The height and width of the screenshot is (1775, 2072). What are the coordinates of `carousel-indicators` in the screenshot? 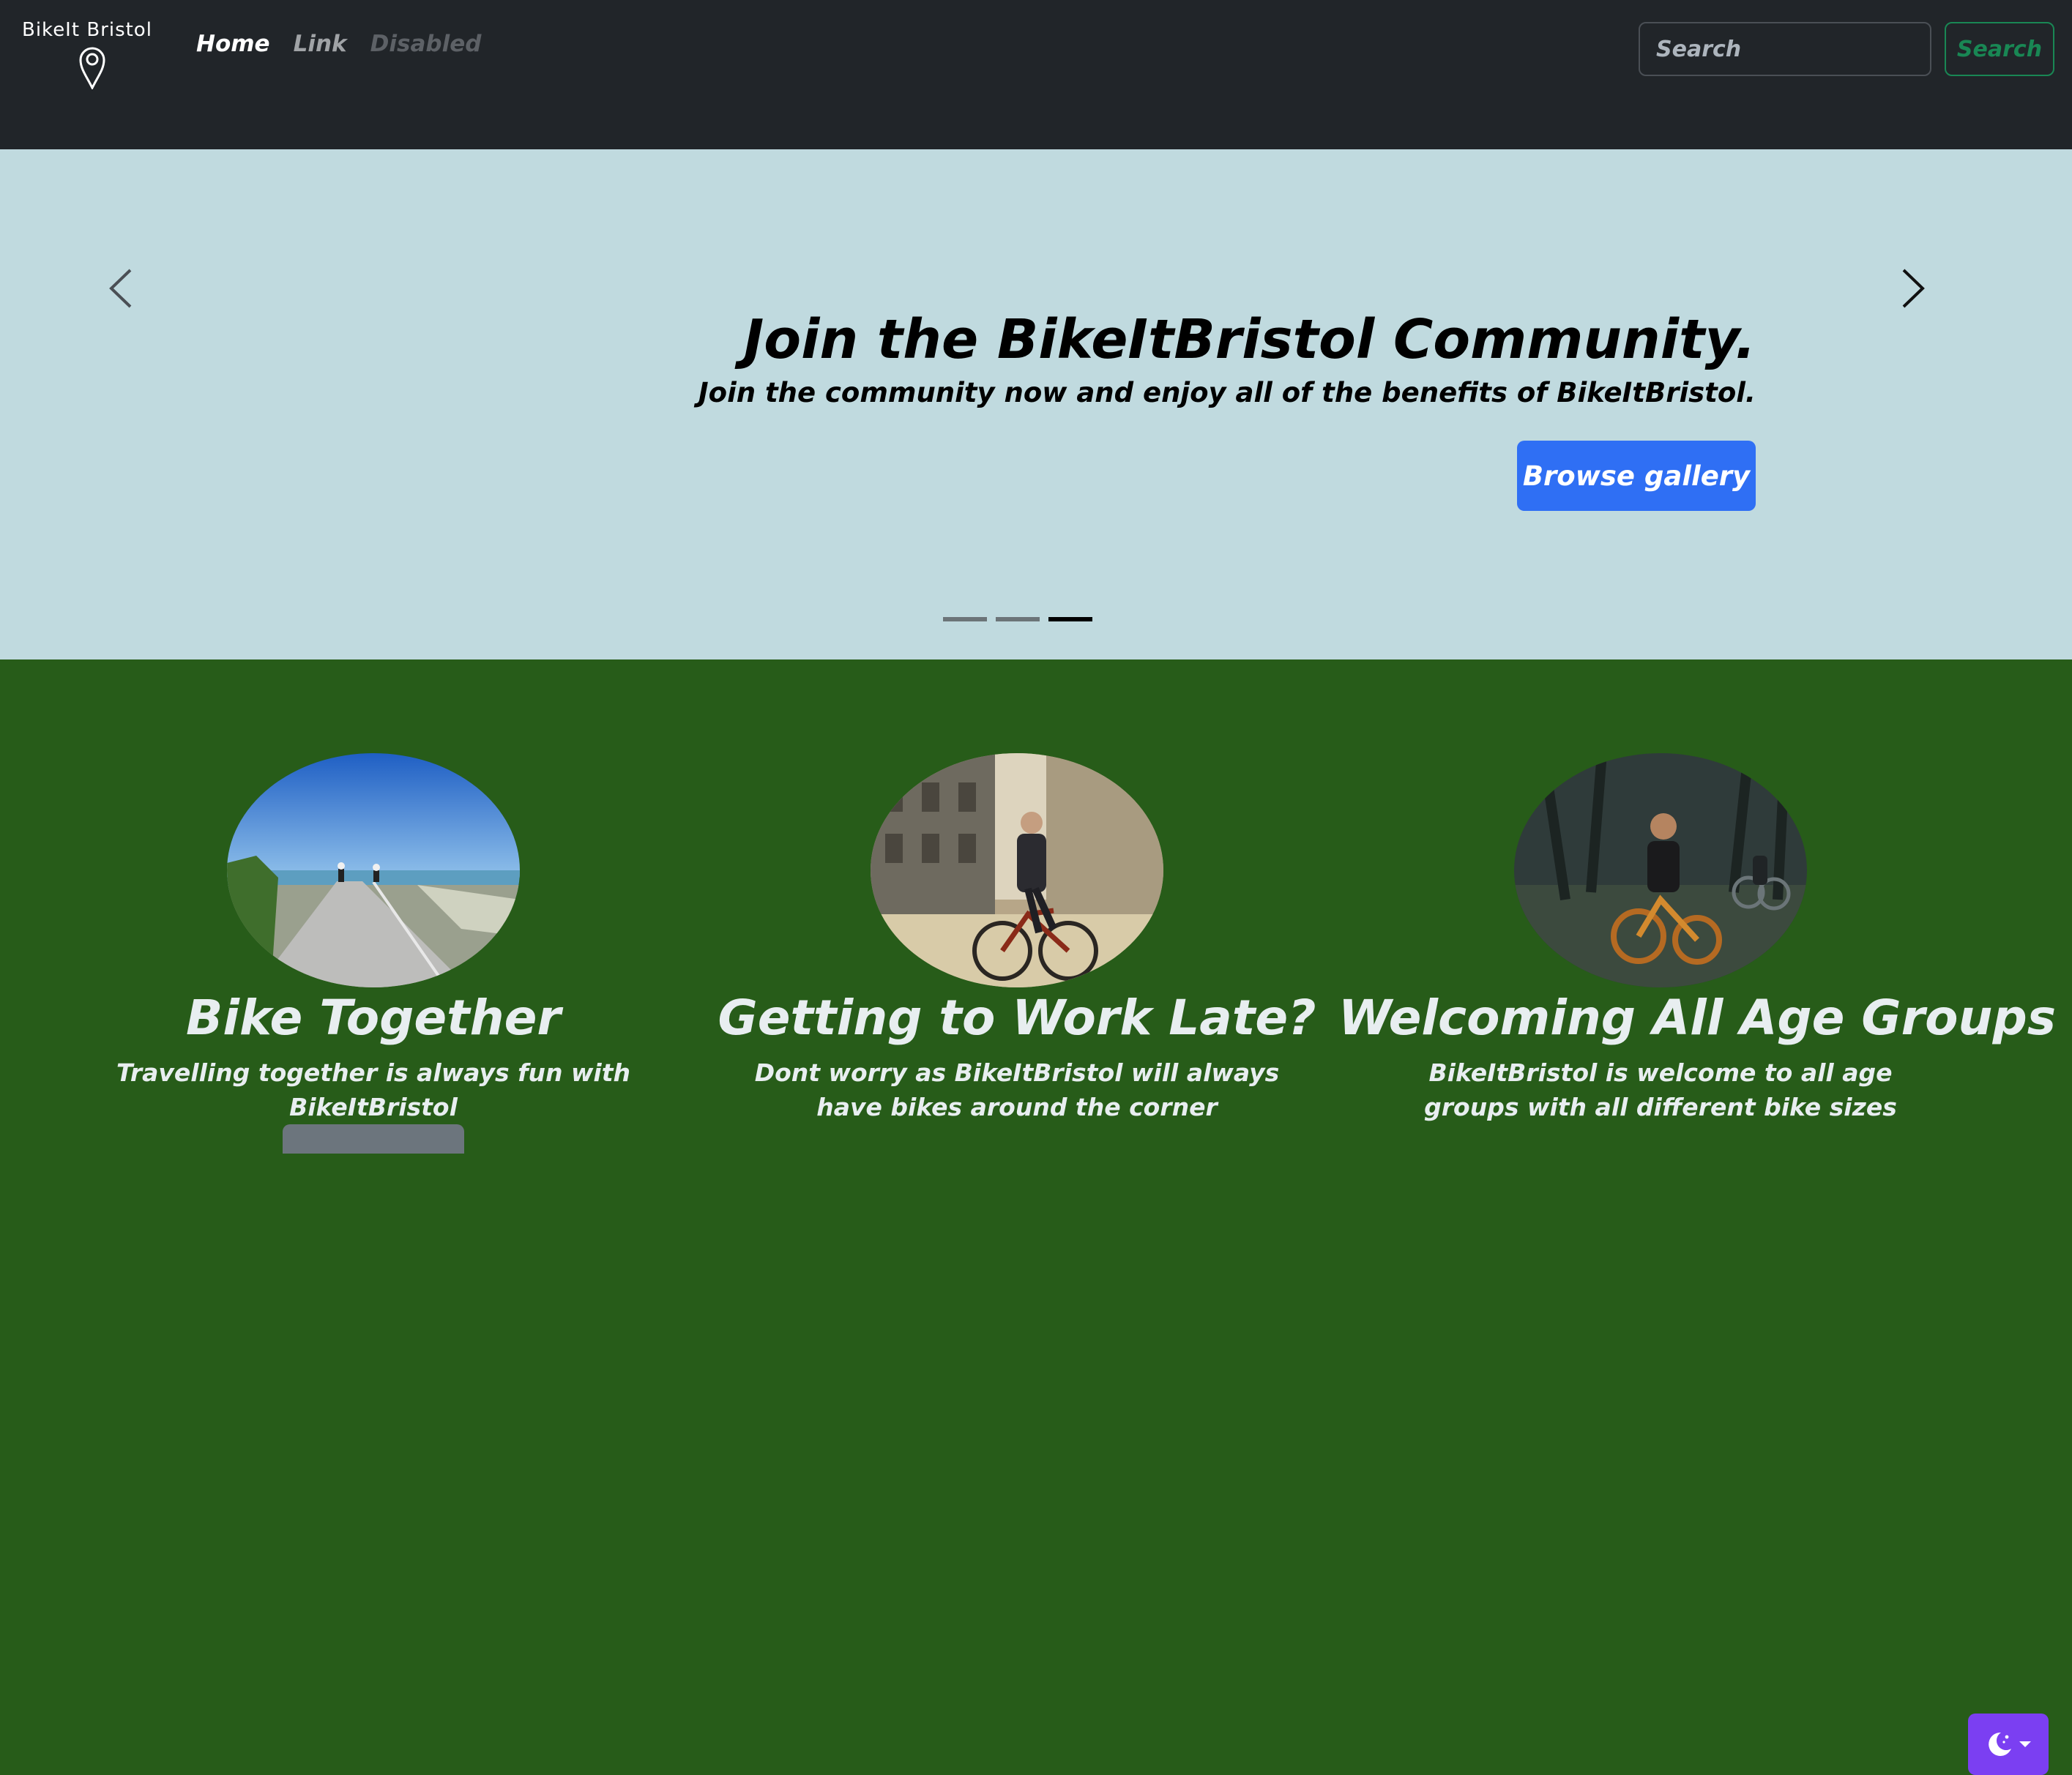 It's located at (1018, 619).